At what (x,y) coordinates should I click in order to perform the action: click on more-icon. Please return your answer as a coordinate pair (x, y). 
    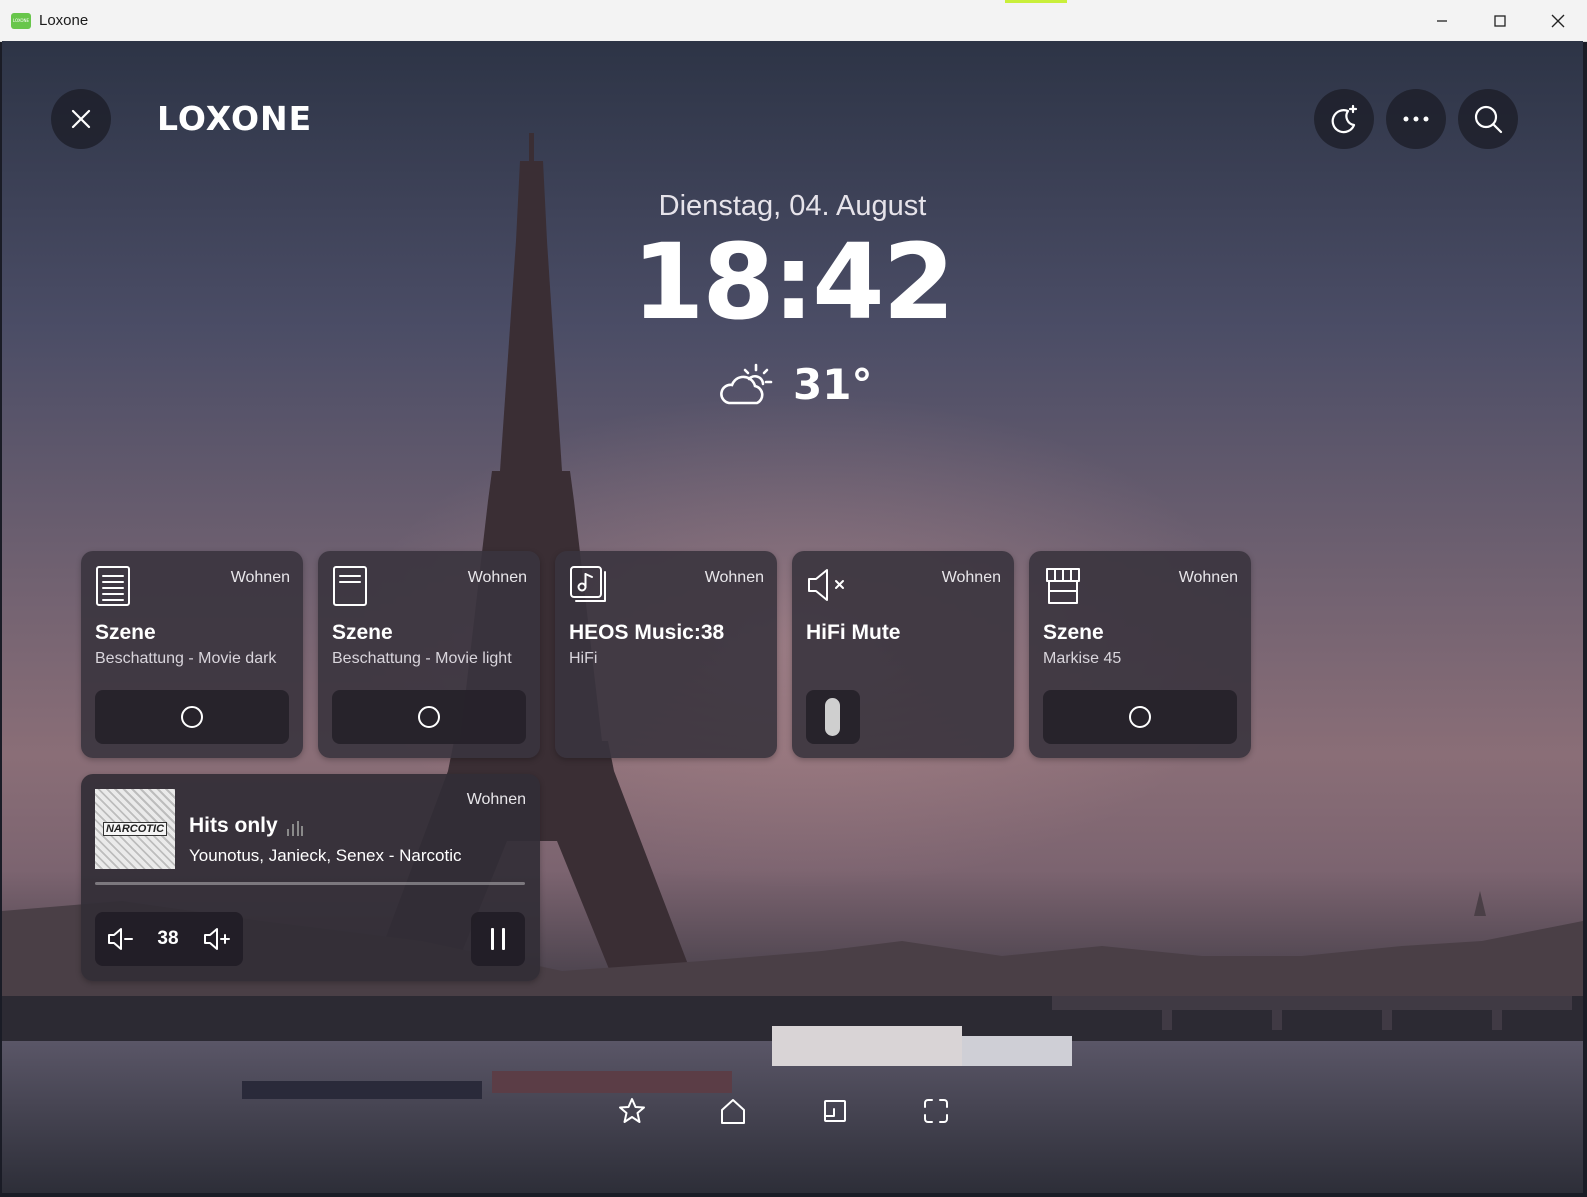
    Looking at the image, I should click on (1416, 119).